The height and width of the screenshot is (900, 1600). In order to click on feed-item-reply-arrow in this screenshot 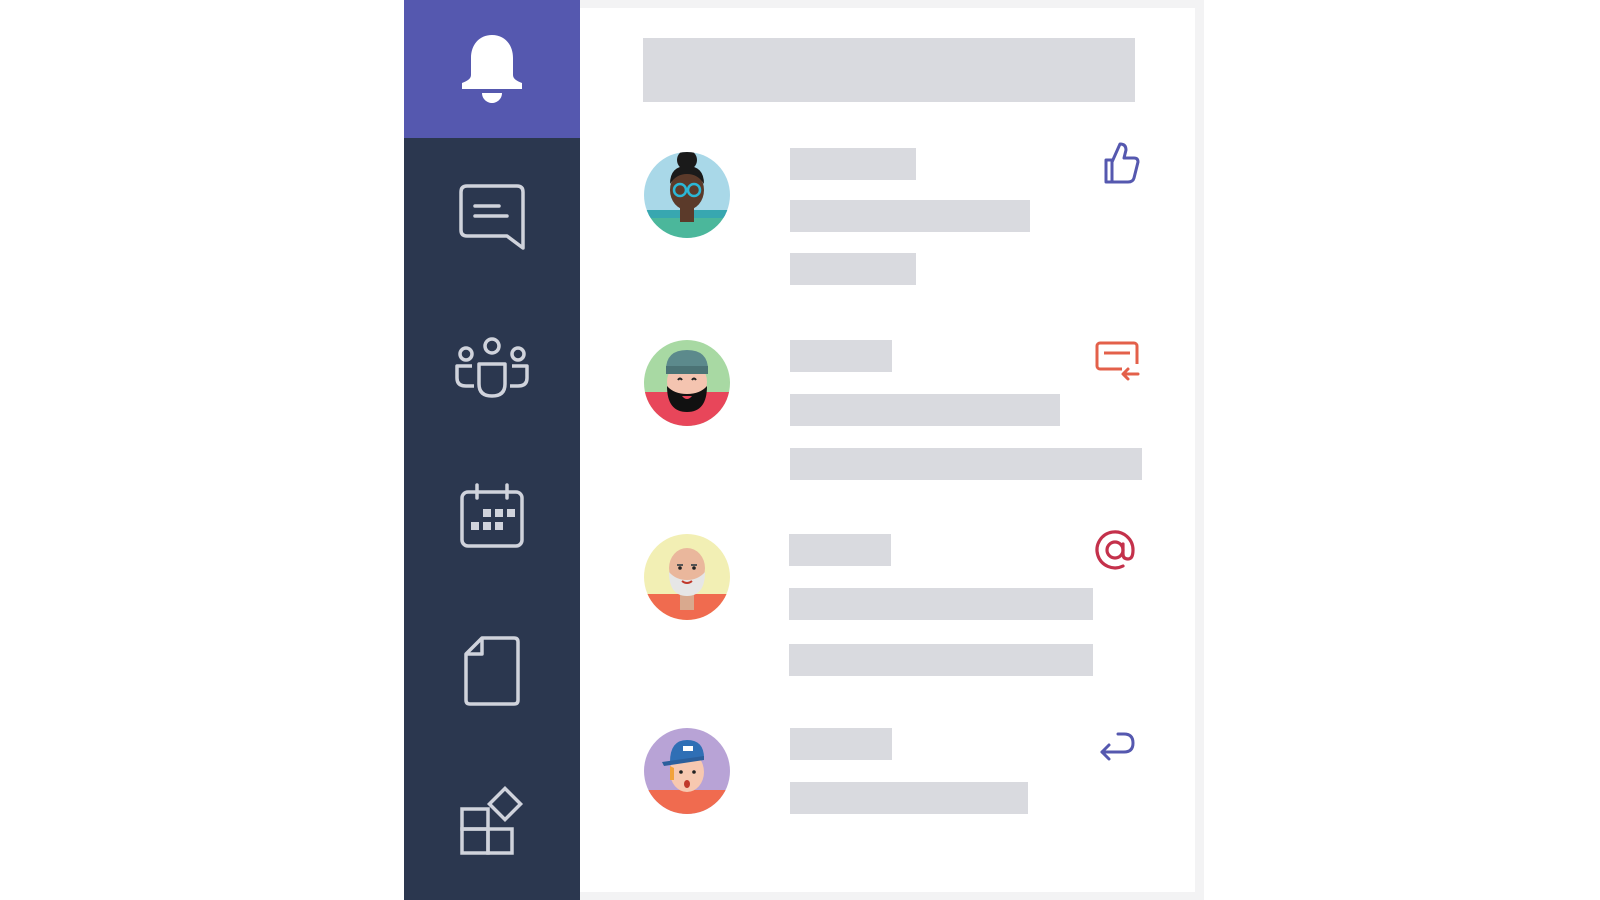, I will do `click(887, 813)`.